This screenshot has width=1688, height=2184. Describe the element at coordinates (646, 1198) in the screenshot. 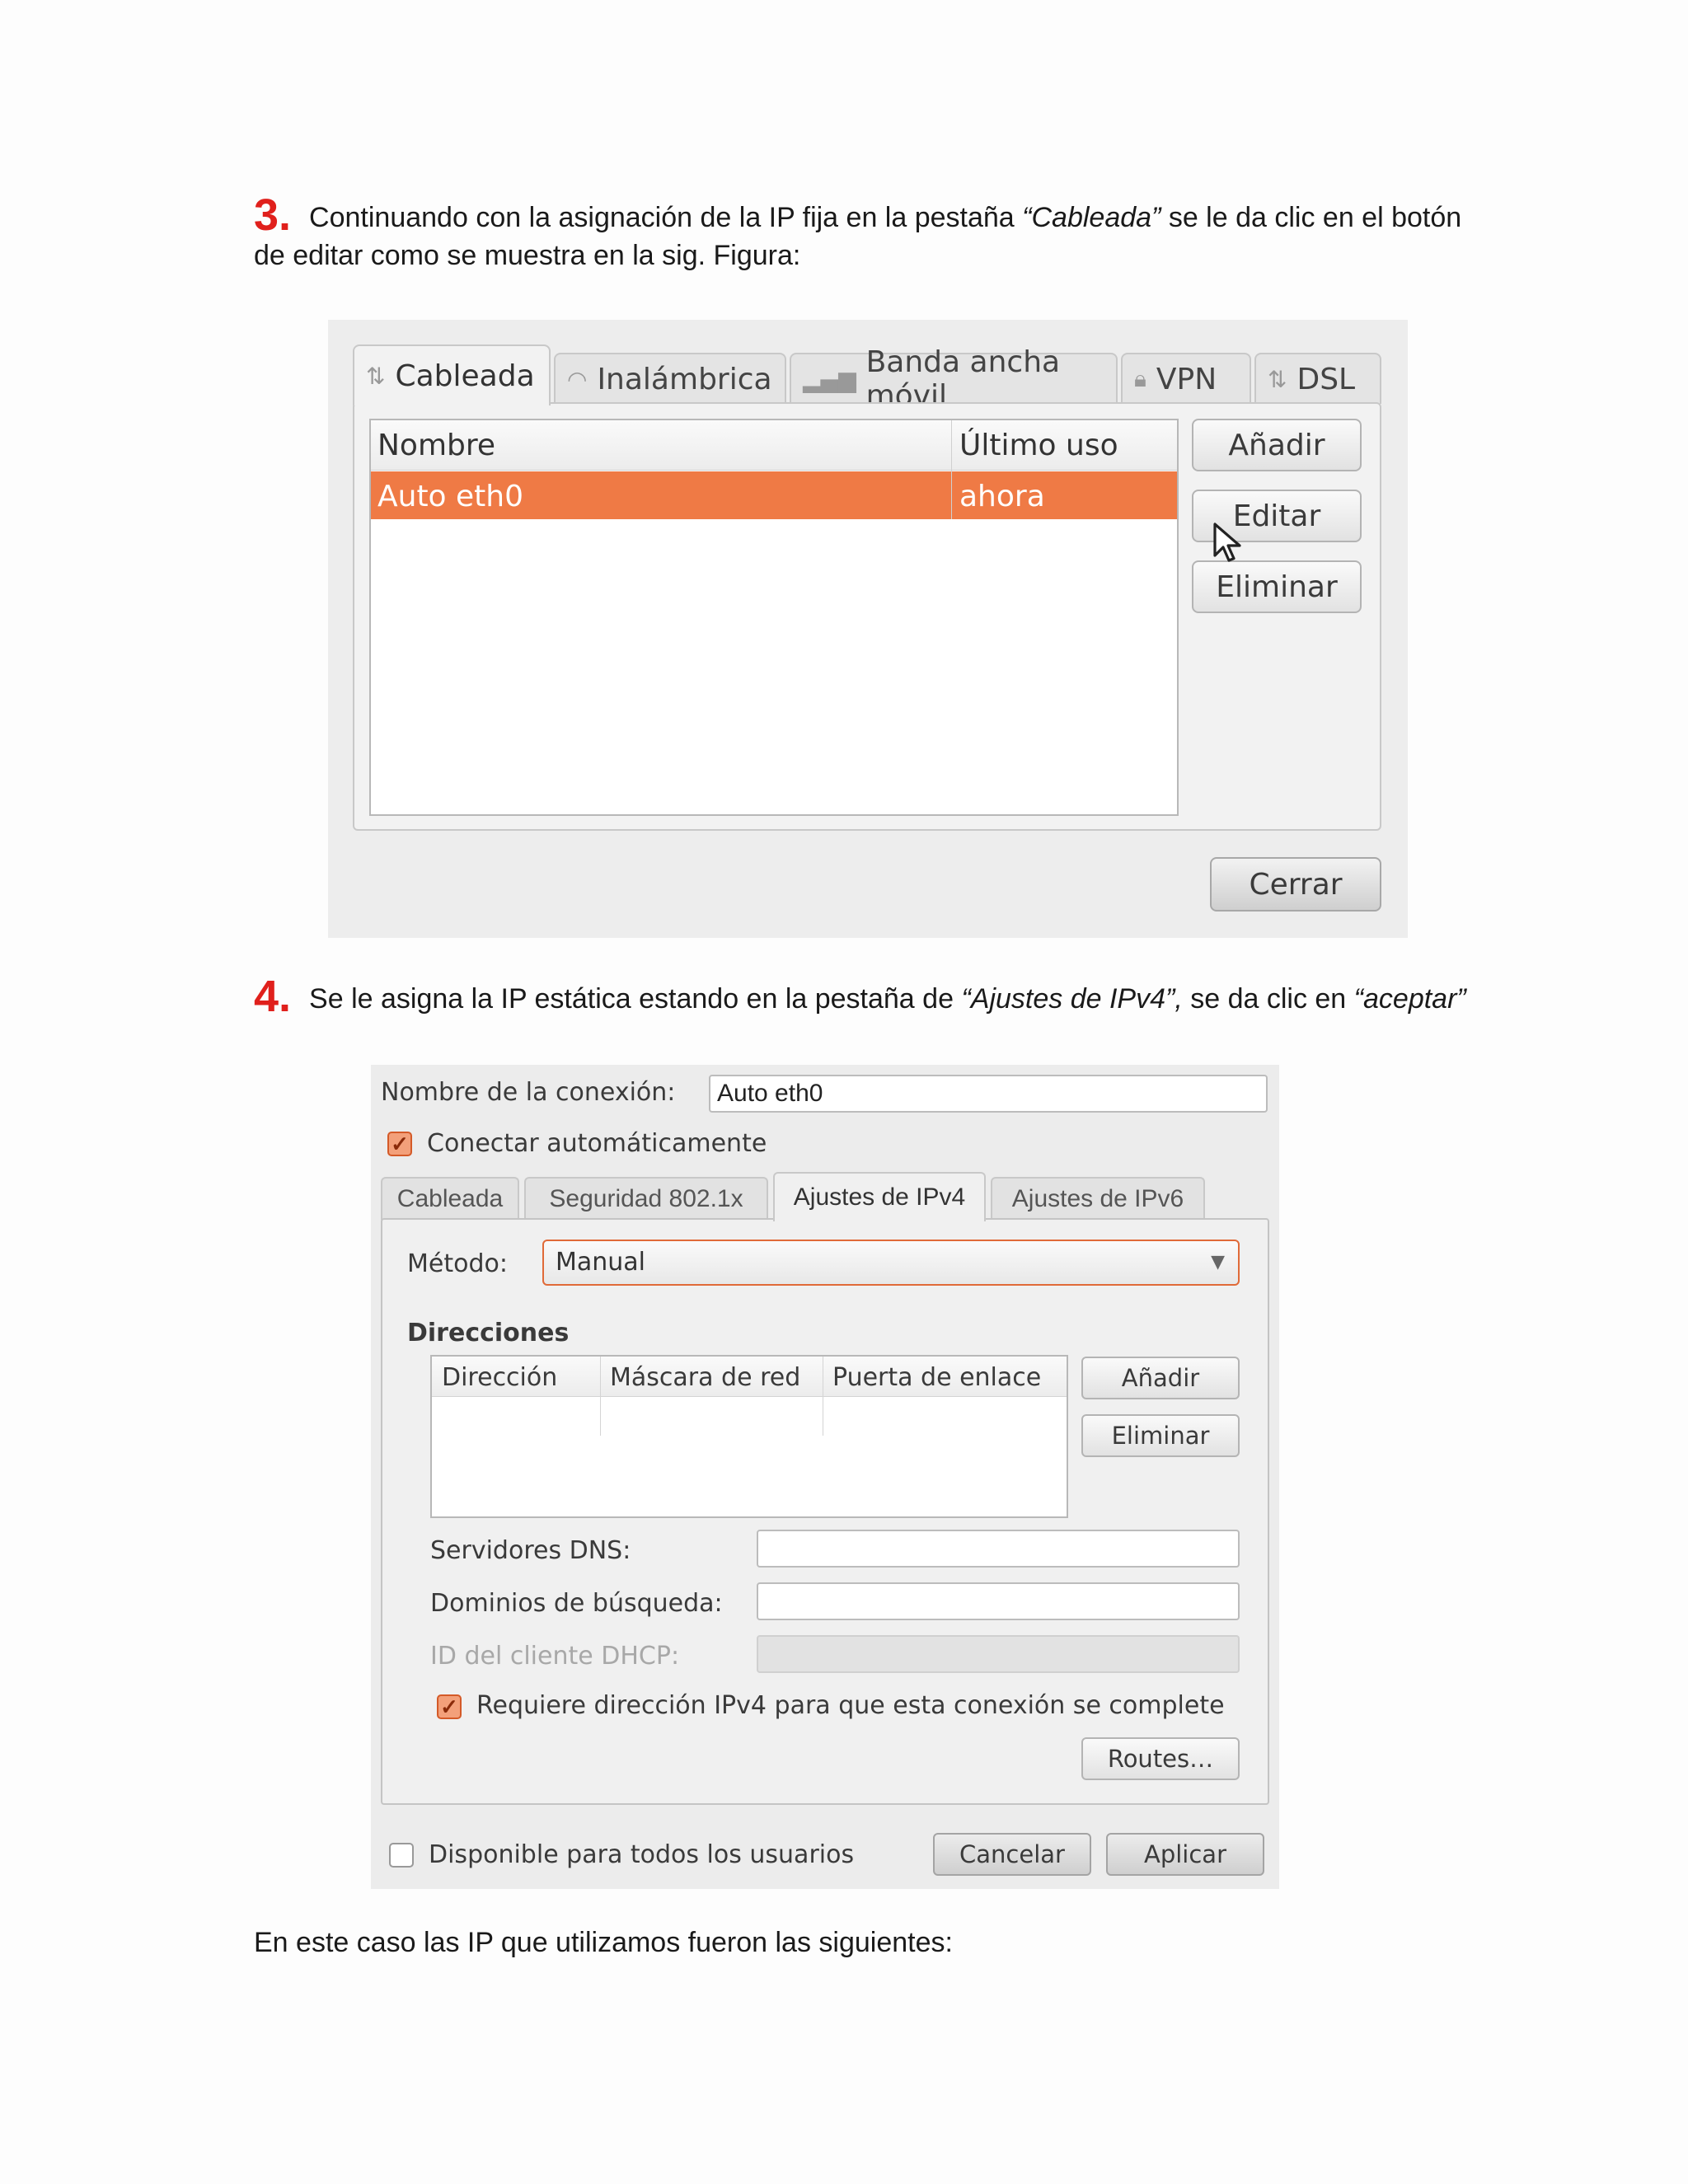

I see `tab-seguridad: Seguridad 802.1x` at that location.